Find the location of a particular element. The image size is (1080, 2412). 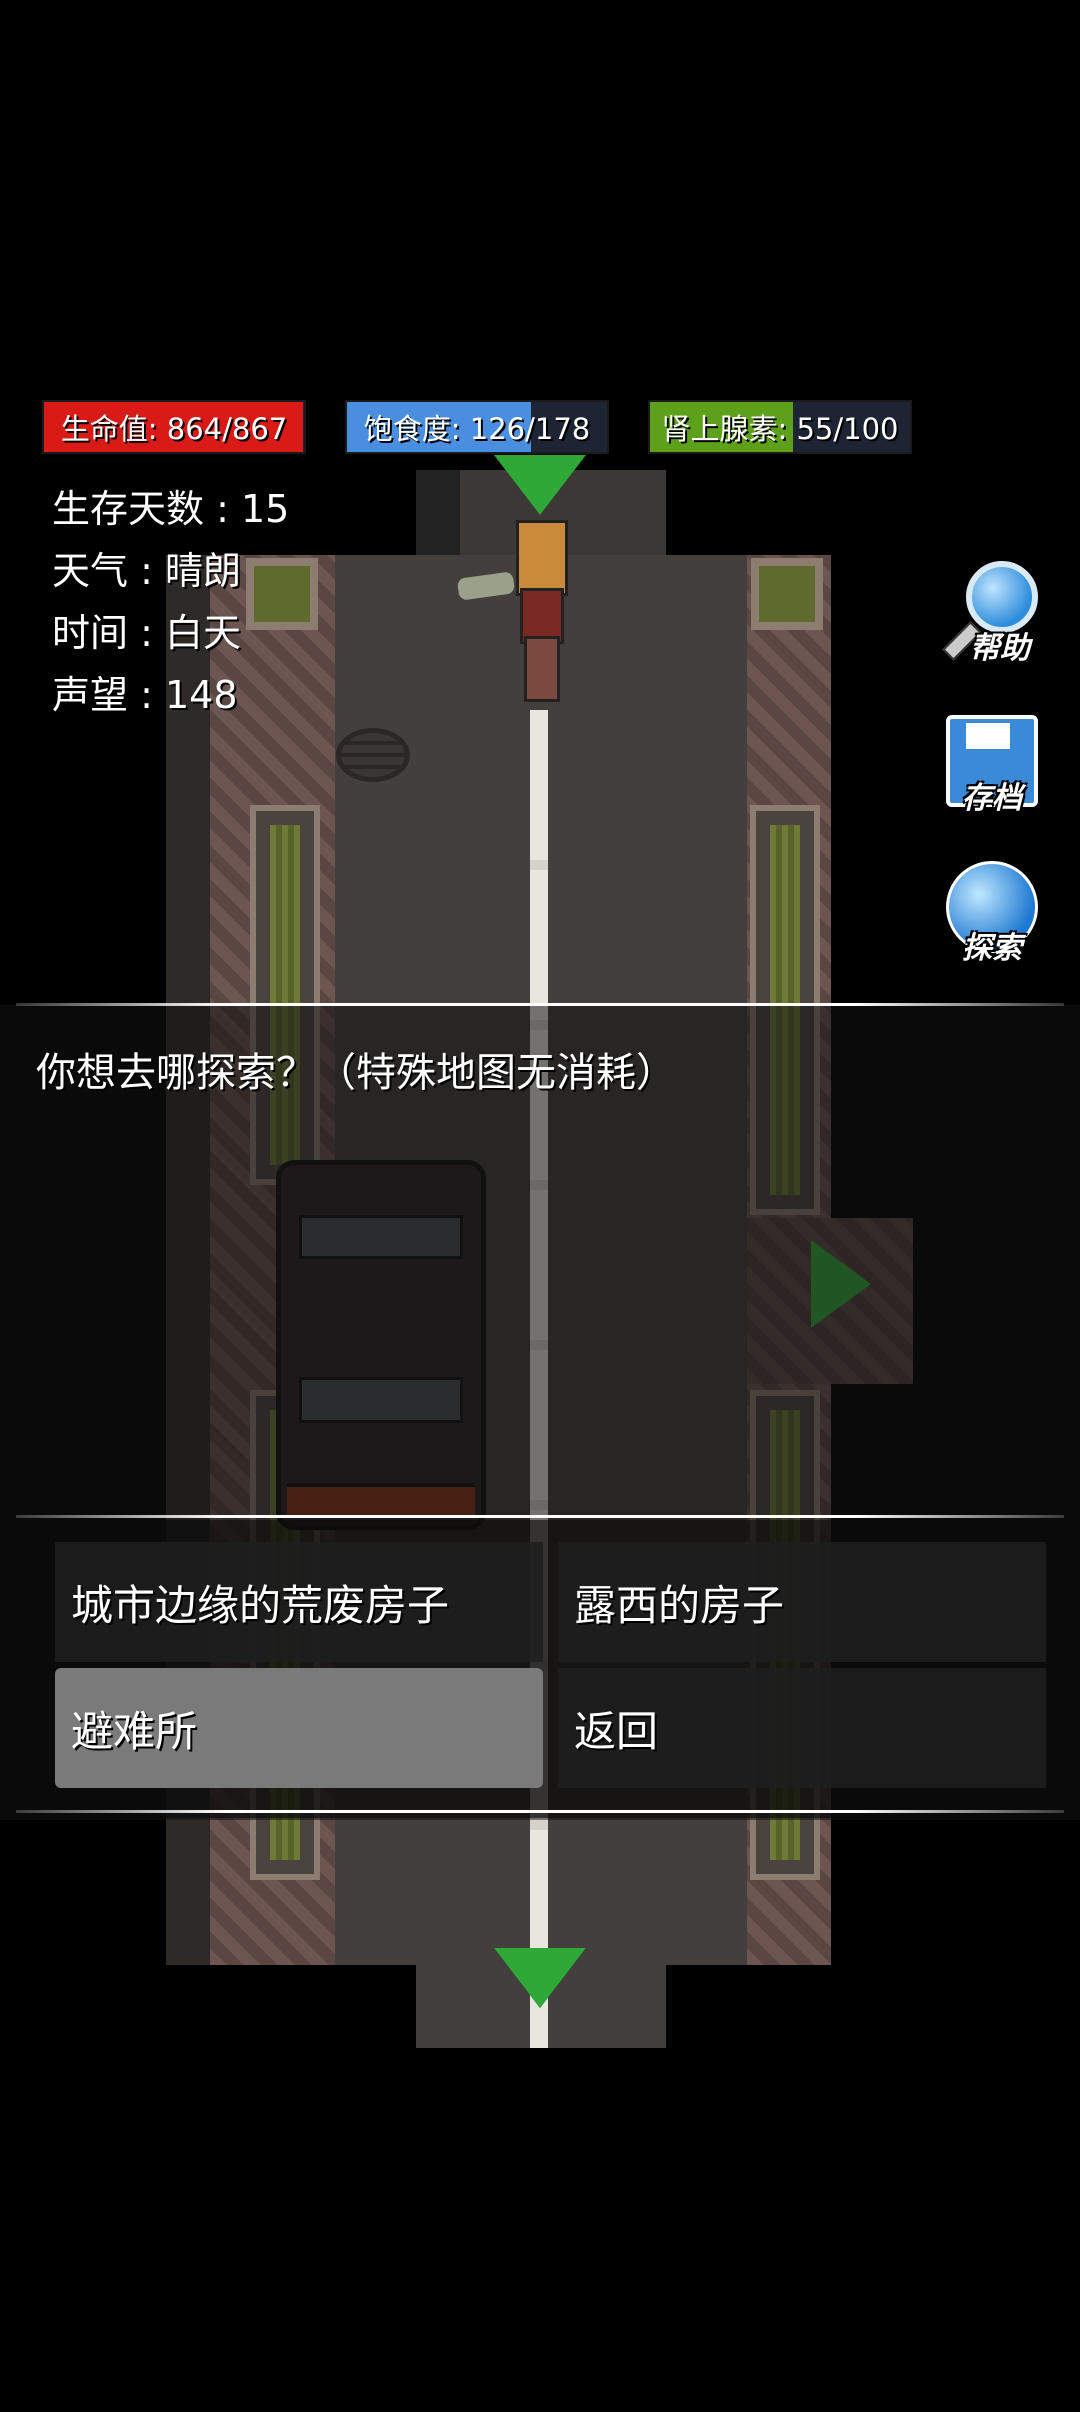

hunger-bar: 饱食度: 126/178 is located at coordinates (477, 427).